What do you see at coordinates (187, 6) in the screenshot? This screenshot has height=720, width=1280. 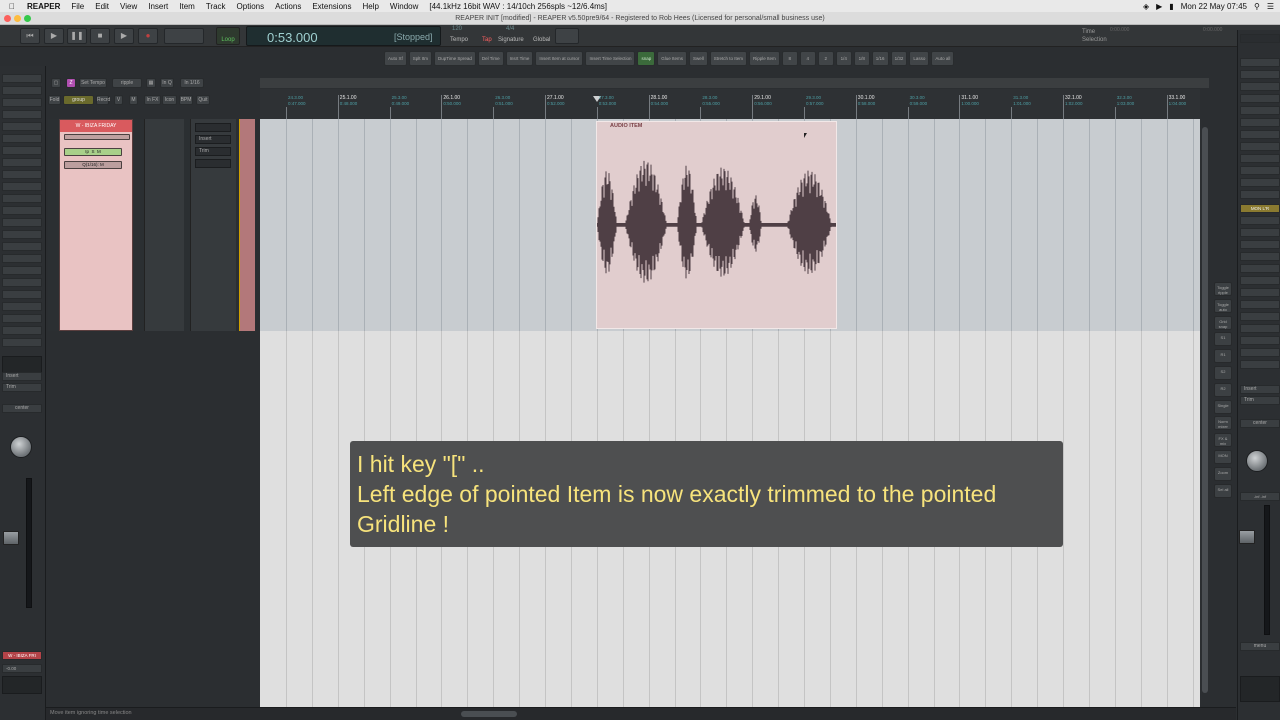 I see `menu-item: Item` at bounding box center [187, 6].